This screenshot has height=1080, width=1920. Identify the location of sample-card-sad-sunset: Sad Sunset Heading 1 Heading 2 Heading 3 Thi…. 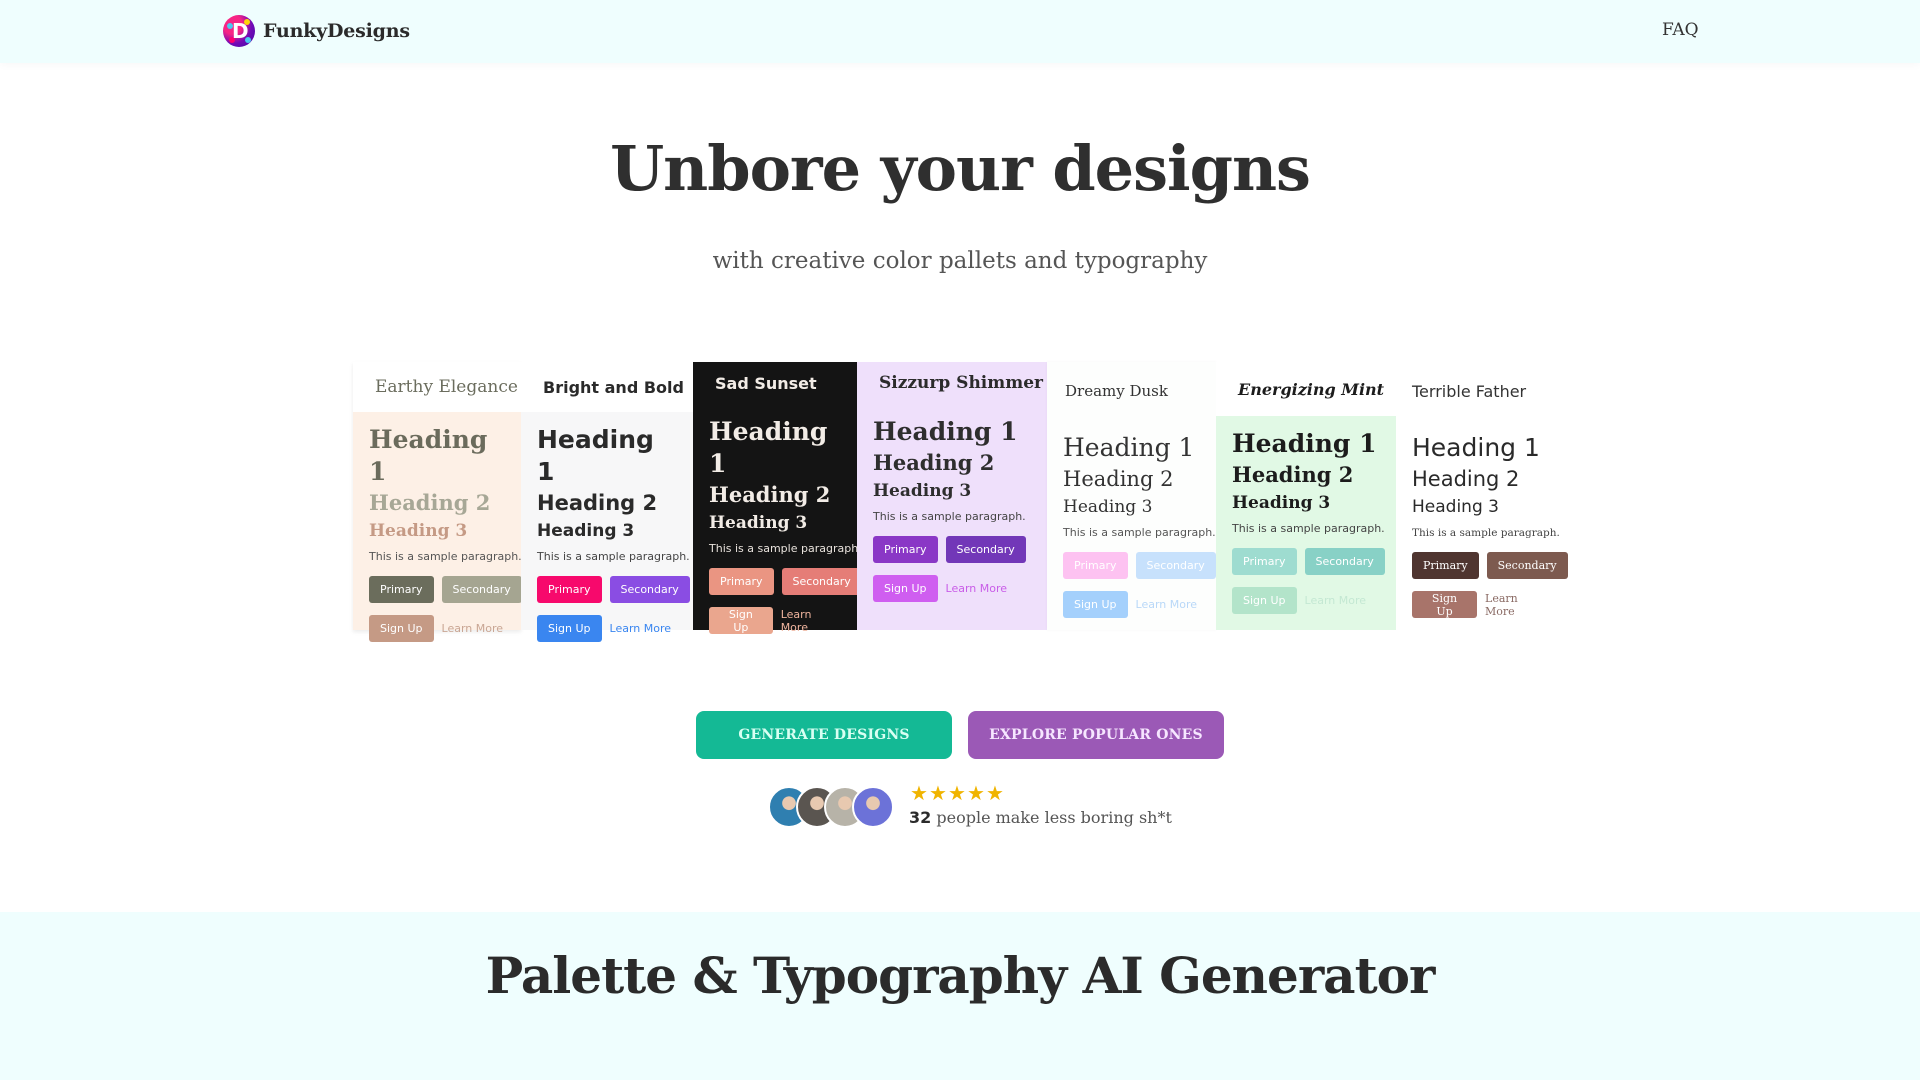
(777, 498).